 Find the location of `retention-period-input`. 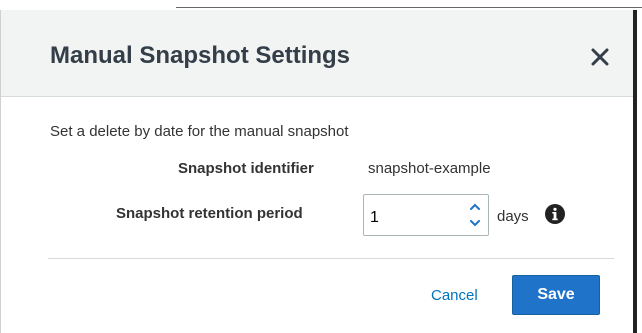

retention-period-input is located at coordinates (411, 215).